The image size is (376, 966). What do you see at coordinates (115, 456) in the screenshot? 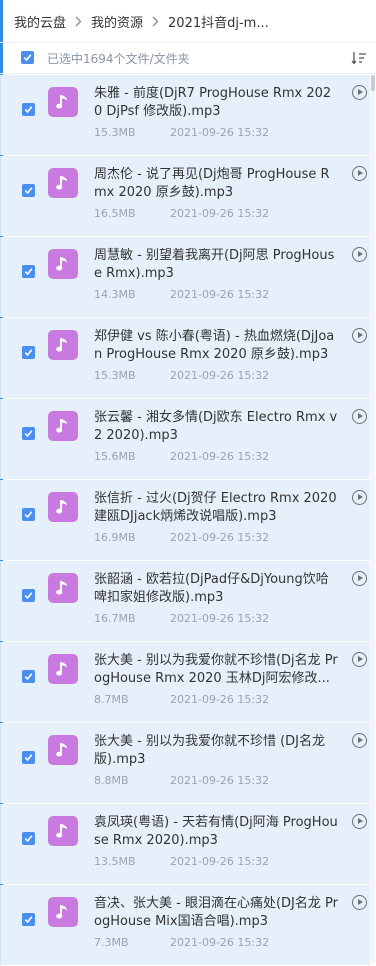
I see `file-size: 15.6MB` at bounding box center [115, 456].